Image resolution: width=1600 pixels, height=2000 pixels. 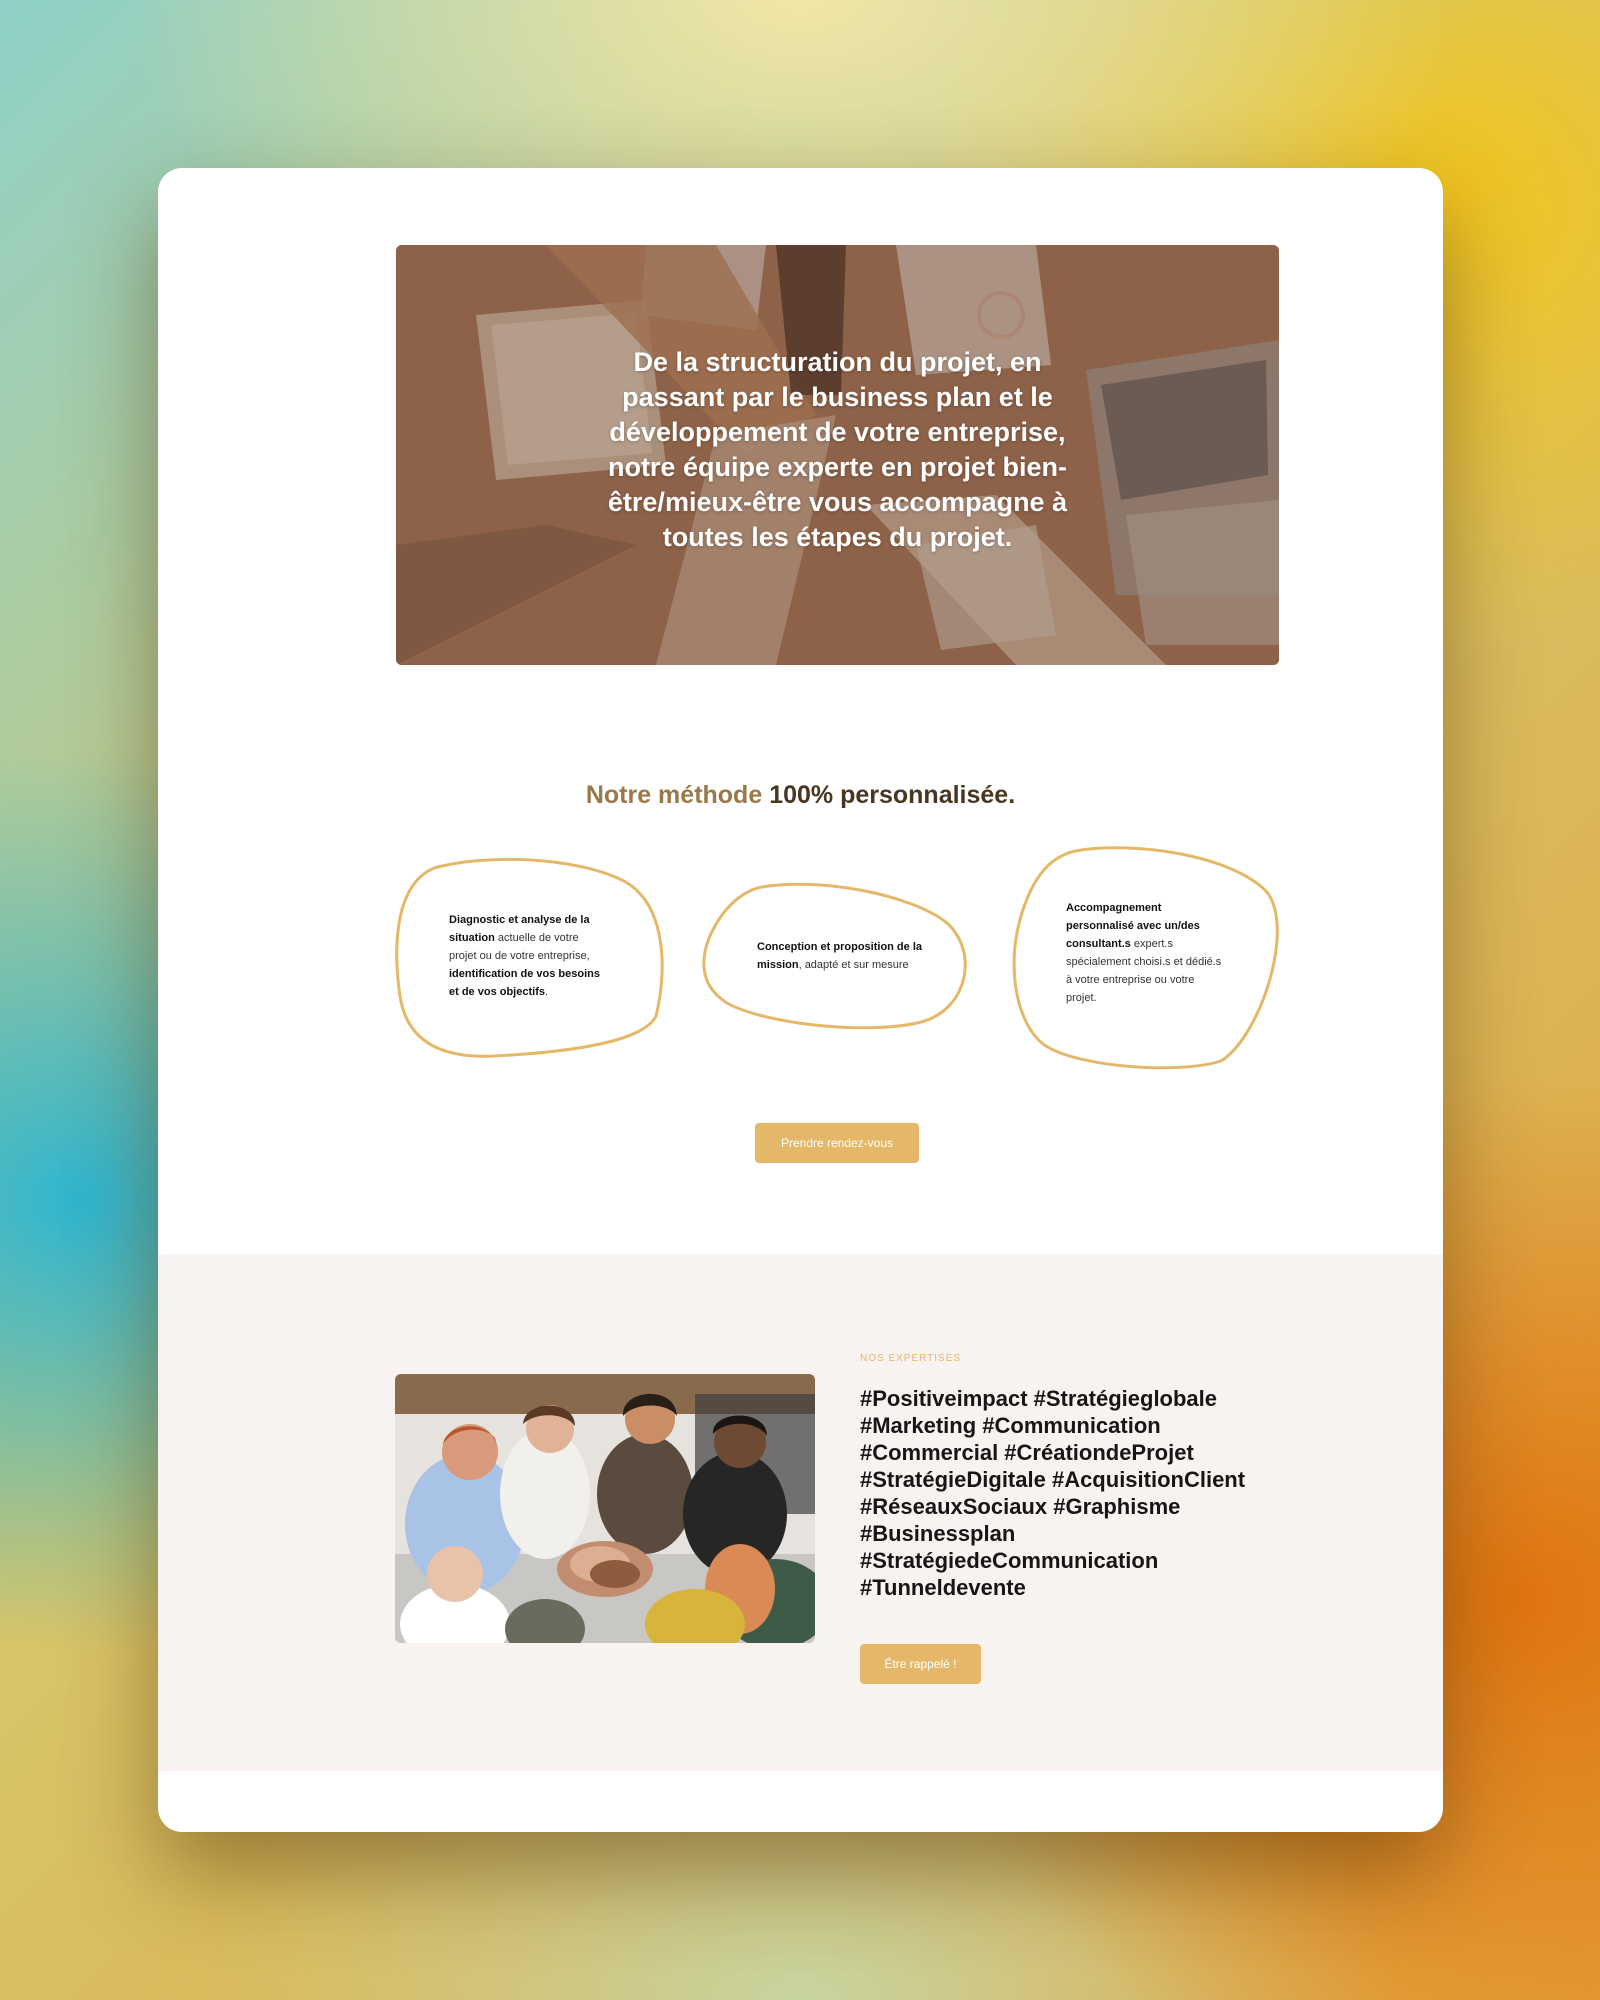 What do you see at coordinates (920, 1664) in the screenshot?
I see `callback-button: Être rappelé !` at bounding box center [920, 1664].